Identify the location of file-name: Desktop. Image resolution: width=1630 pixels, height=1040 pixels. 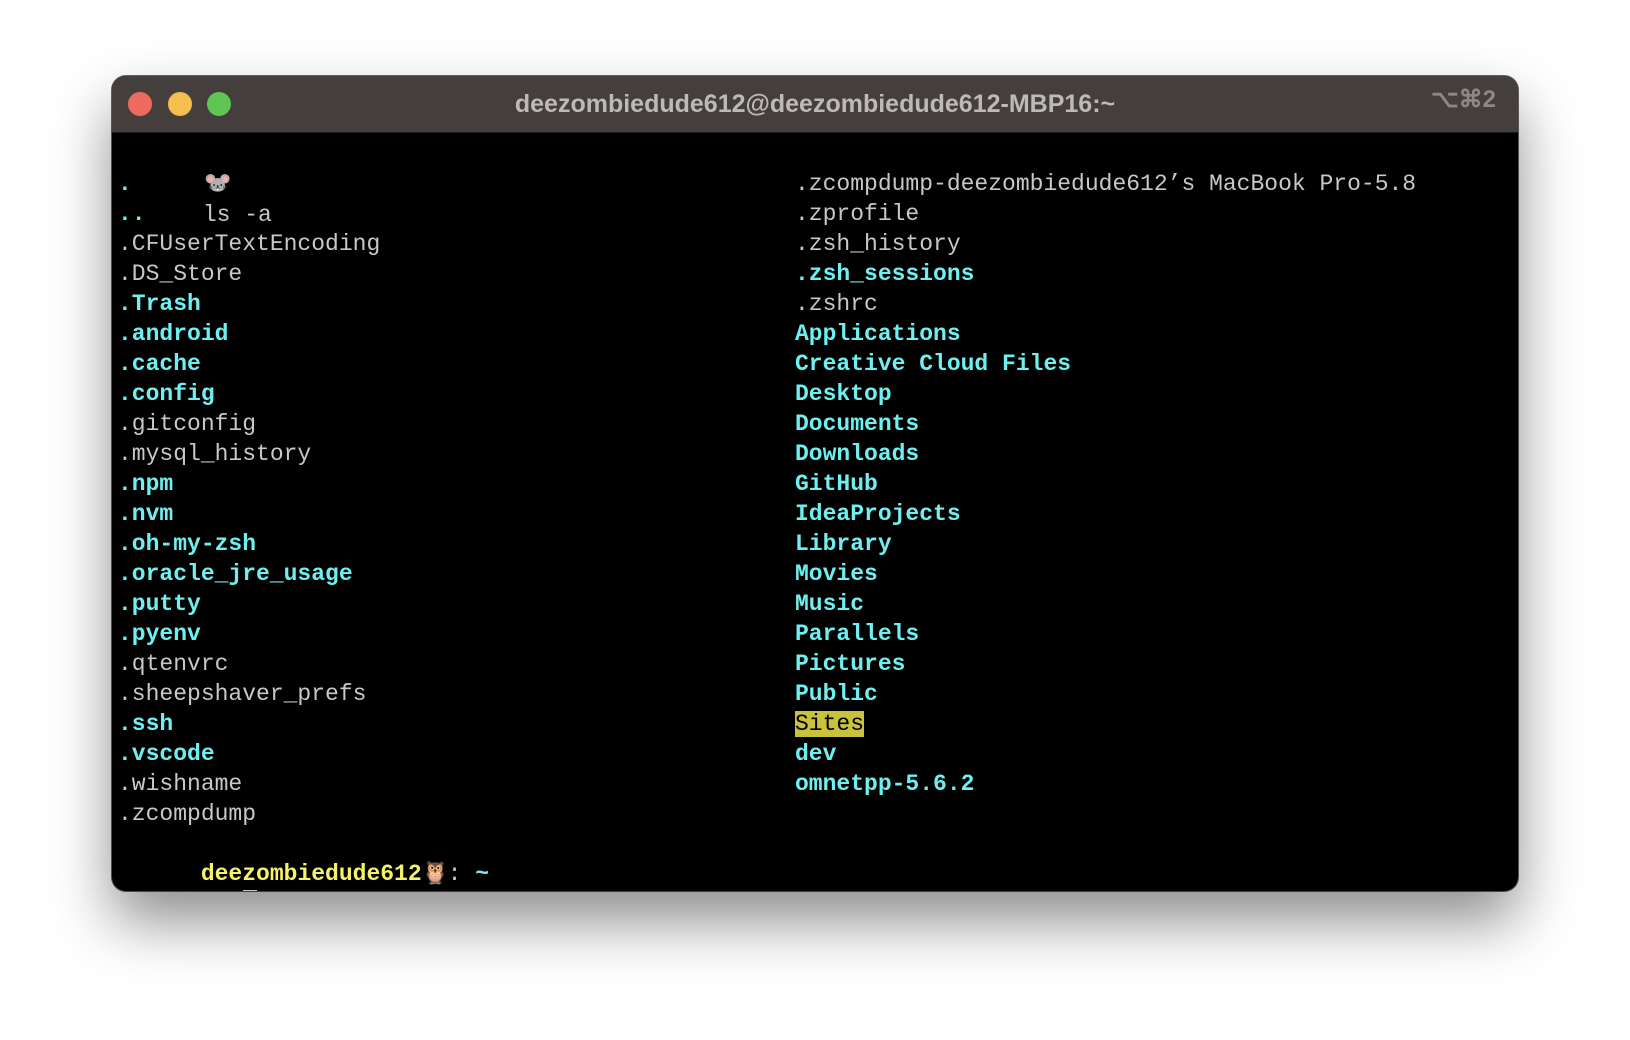
(843, 394).